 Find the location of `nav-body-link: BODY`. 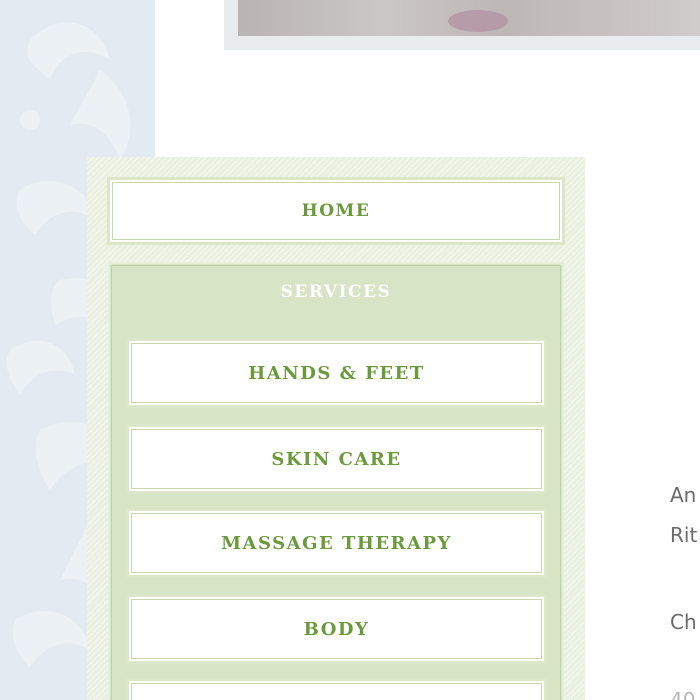

nav-body-link: BODY is located at coordinates (336, 629).